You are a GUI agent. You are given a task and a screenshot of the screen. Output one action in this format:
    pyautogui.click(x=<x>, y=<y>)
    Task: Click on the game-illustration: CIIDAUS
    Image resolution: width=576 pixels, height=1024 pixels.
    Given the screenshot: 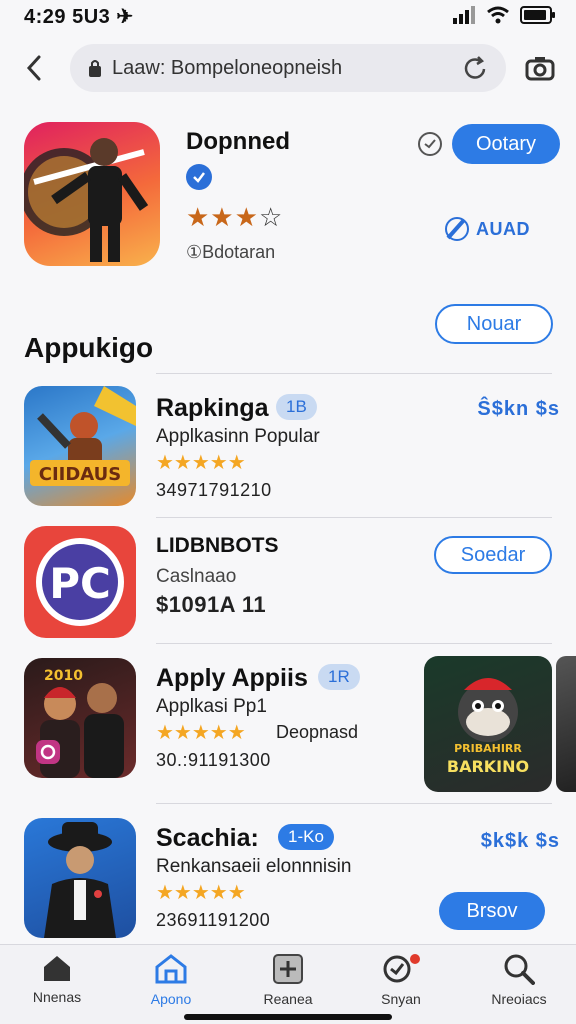 What is the action you would take?
    pyautogui.click(x=83, y=436)
    